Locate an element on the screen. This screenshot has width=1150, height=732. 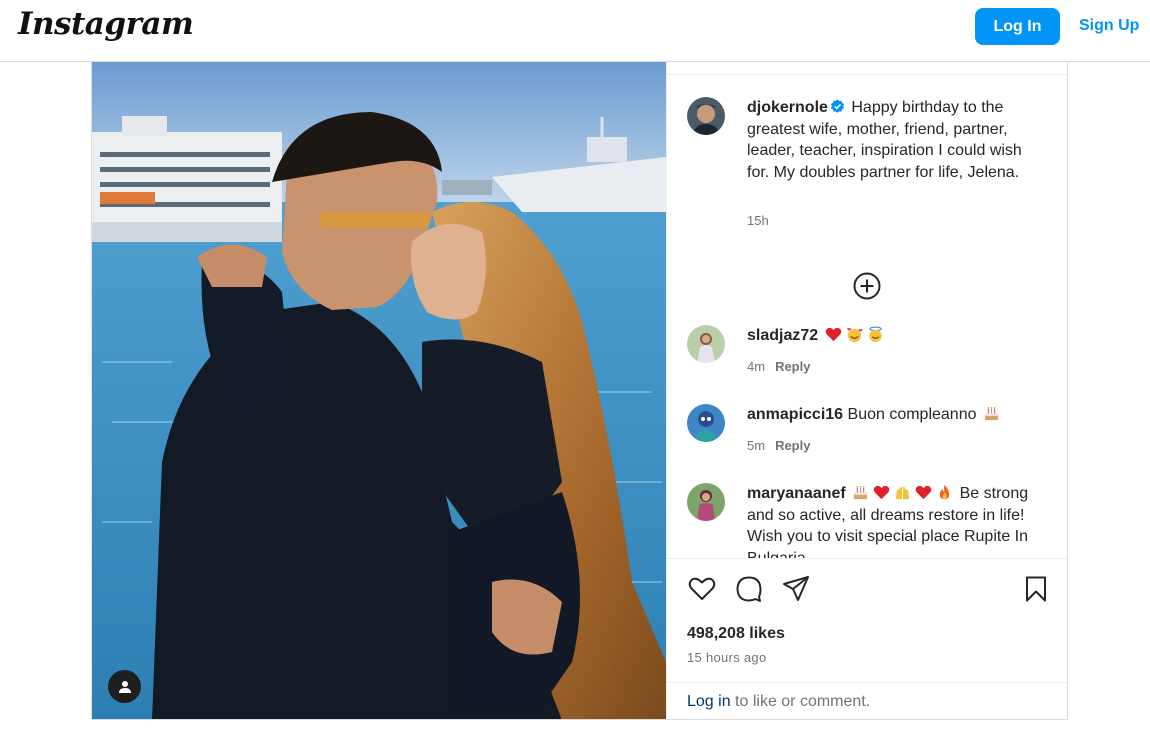
verified-badge-icon is located at coordinates (837, 106).